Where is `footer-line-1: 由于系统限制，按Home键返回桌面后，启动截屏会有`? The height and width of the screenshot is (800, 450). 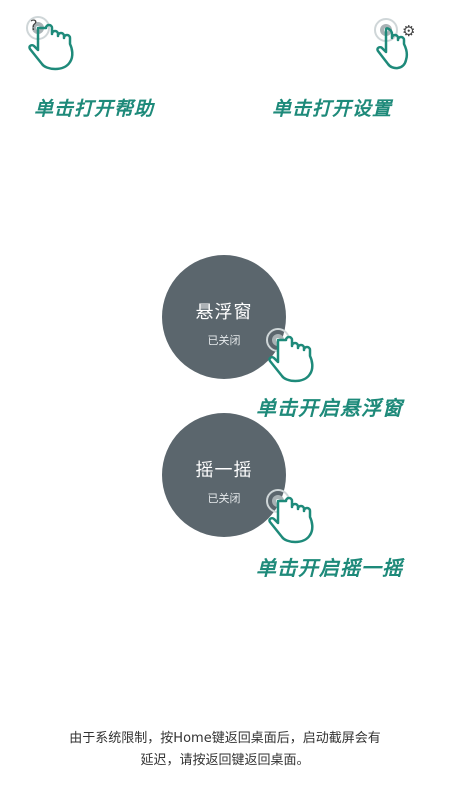 footer-line-1: 由于系统限制，按Home键返回桌面后，启动截屏会有 is located at coordinates (225, 738).